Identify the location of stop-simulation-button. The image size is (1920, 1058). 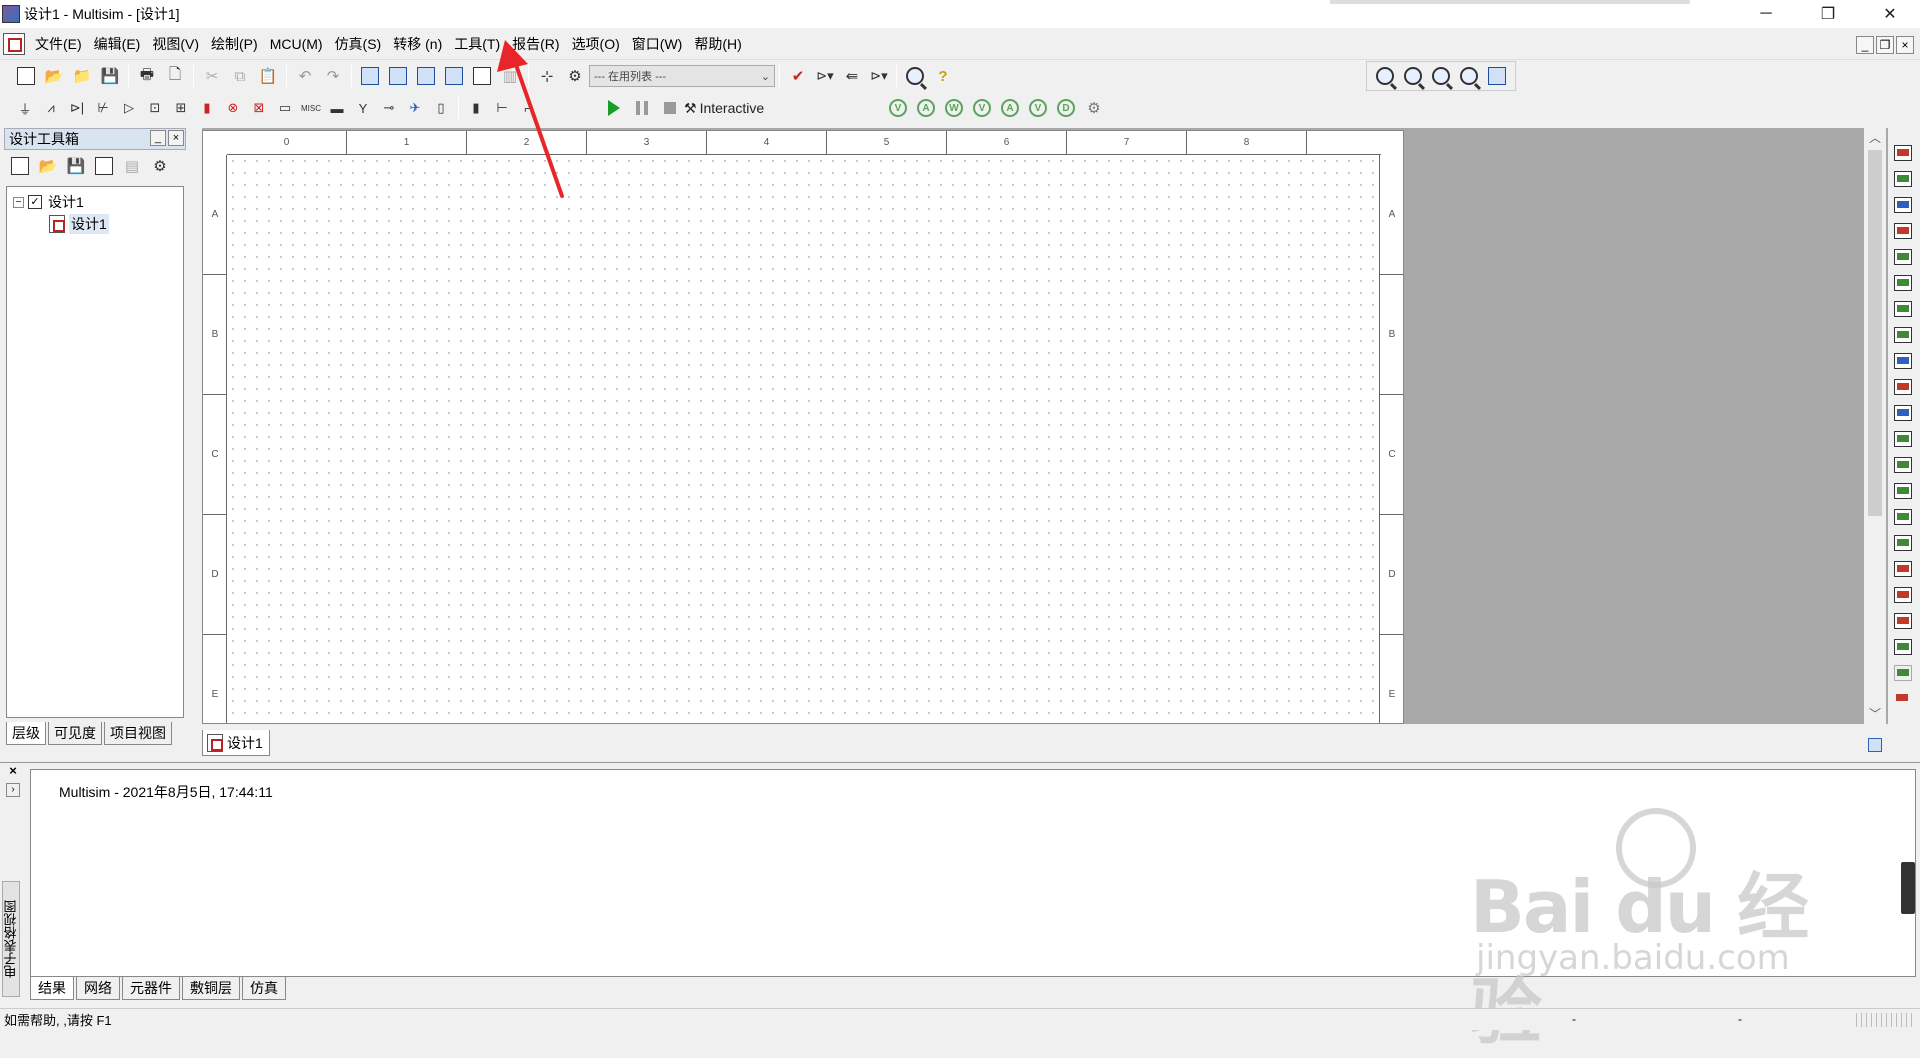
(670, 108).